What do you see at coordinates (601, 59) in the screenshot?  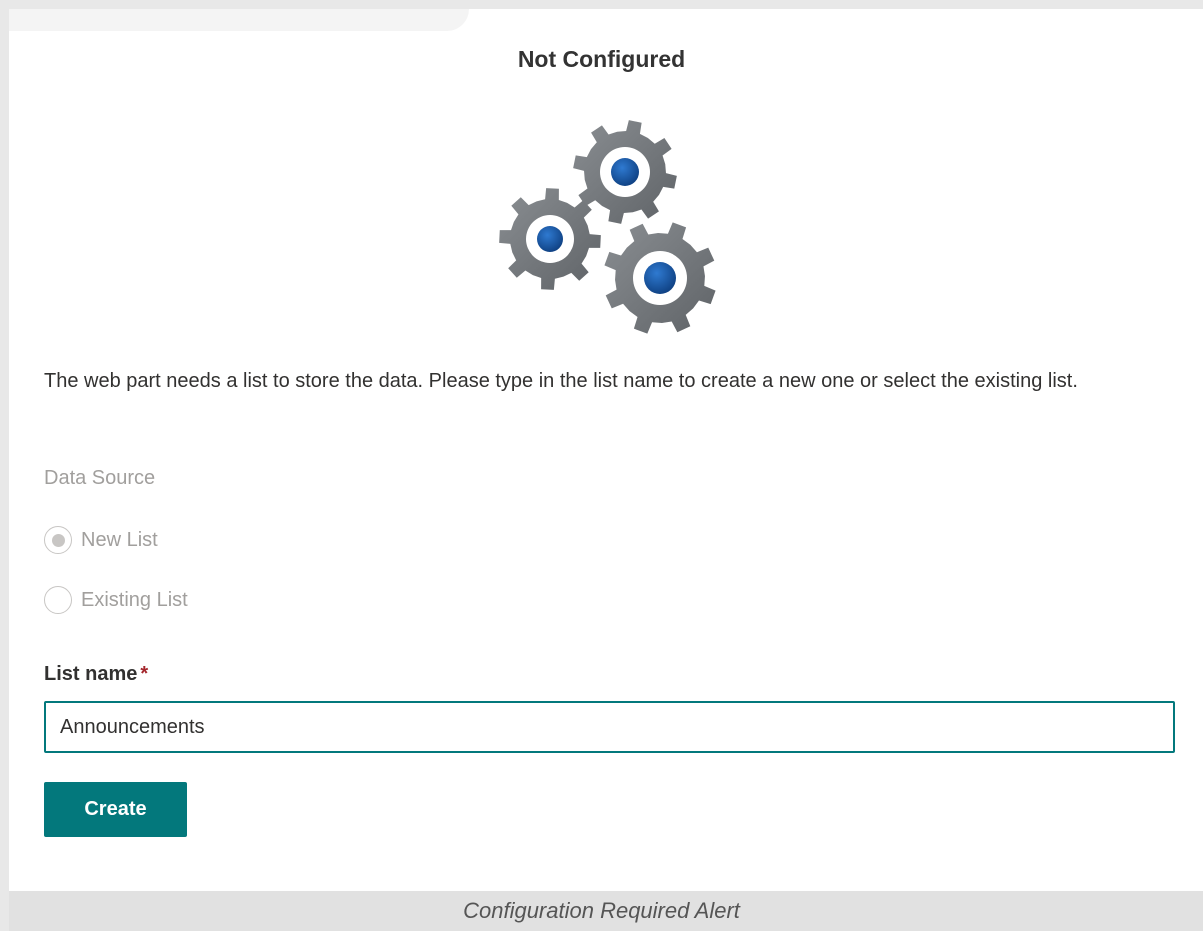 I see `page-title: Not Configured` at bounding box center [601, 59].